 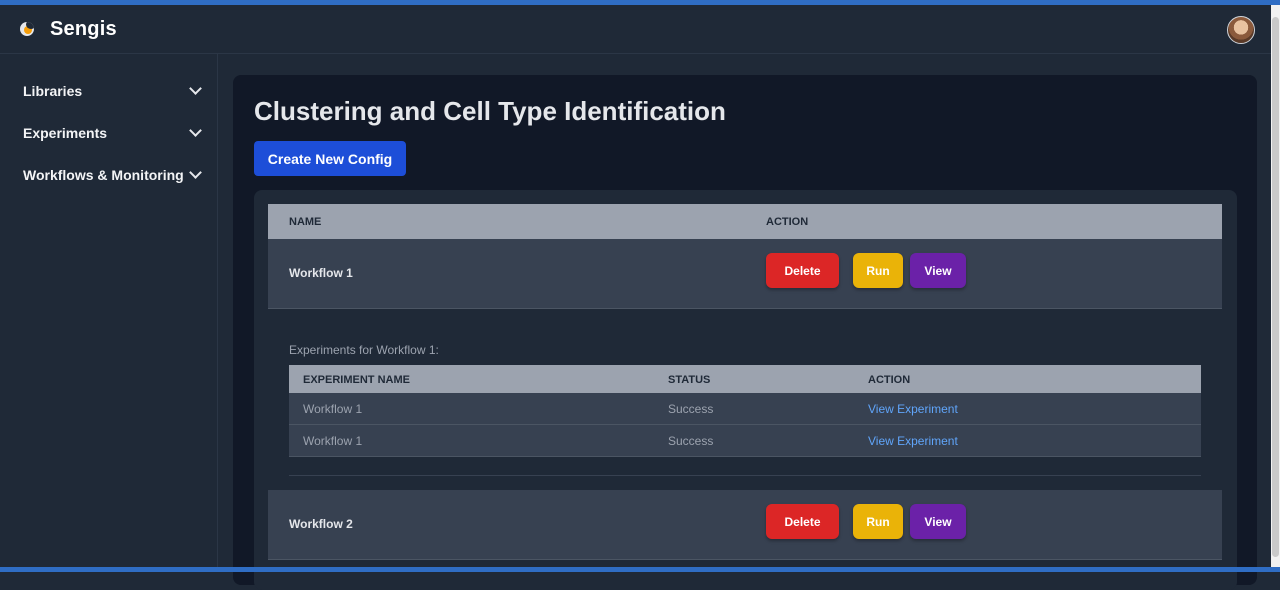 I want to click on scrollbar, so click(x=1275, y=286).